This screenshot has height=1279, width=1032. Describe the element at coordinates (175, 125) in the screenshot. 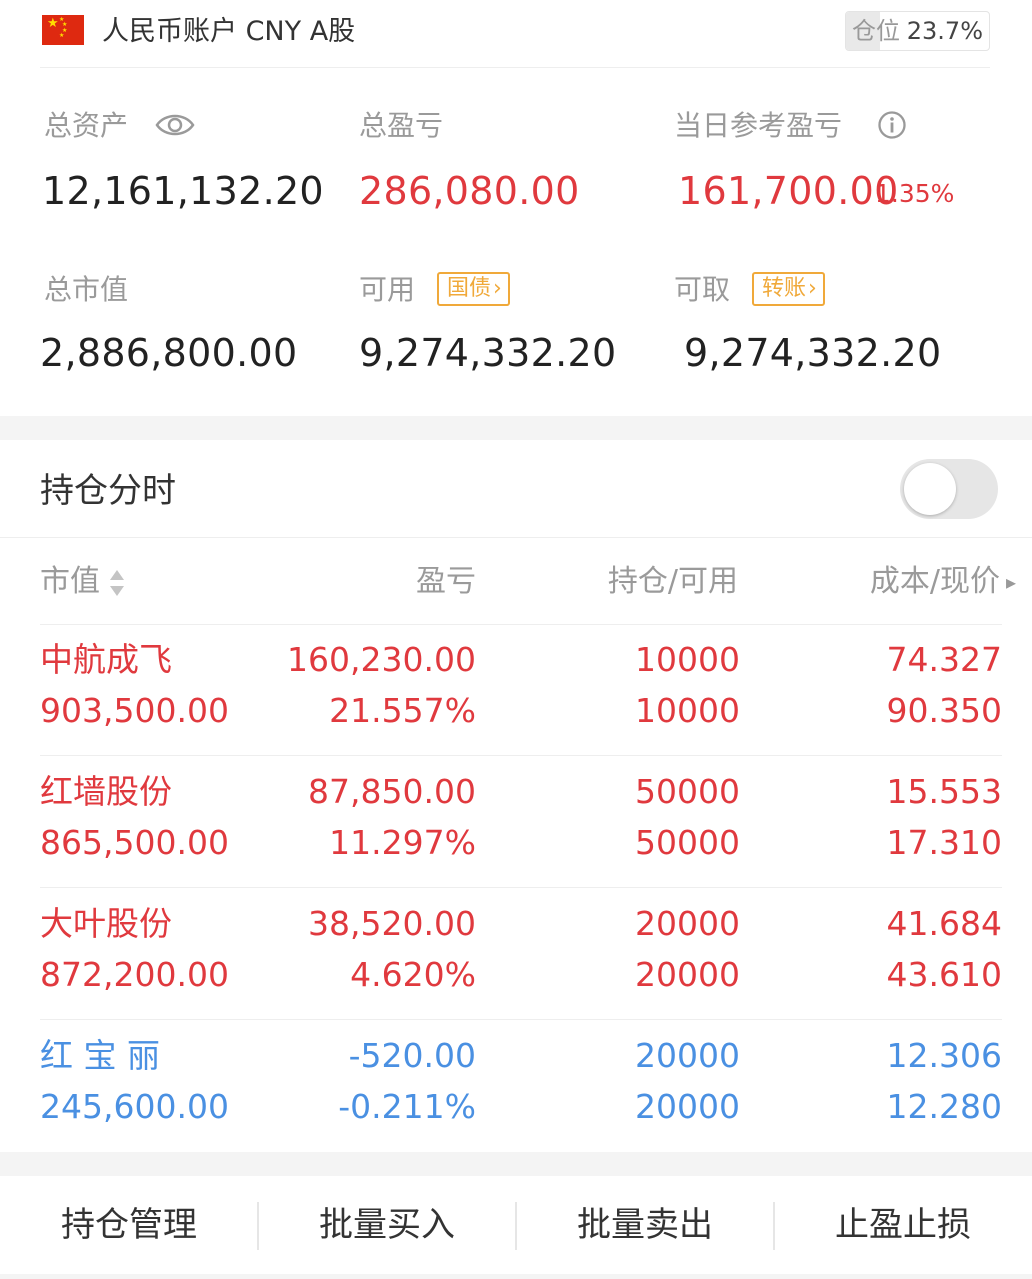

I see `eye-icon` at that location.